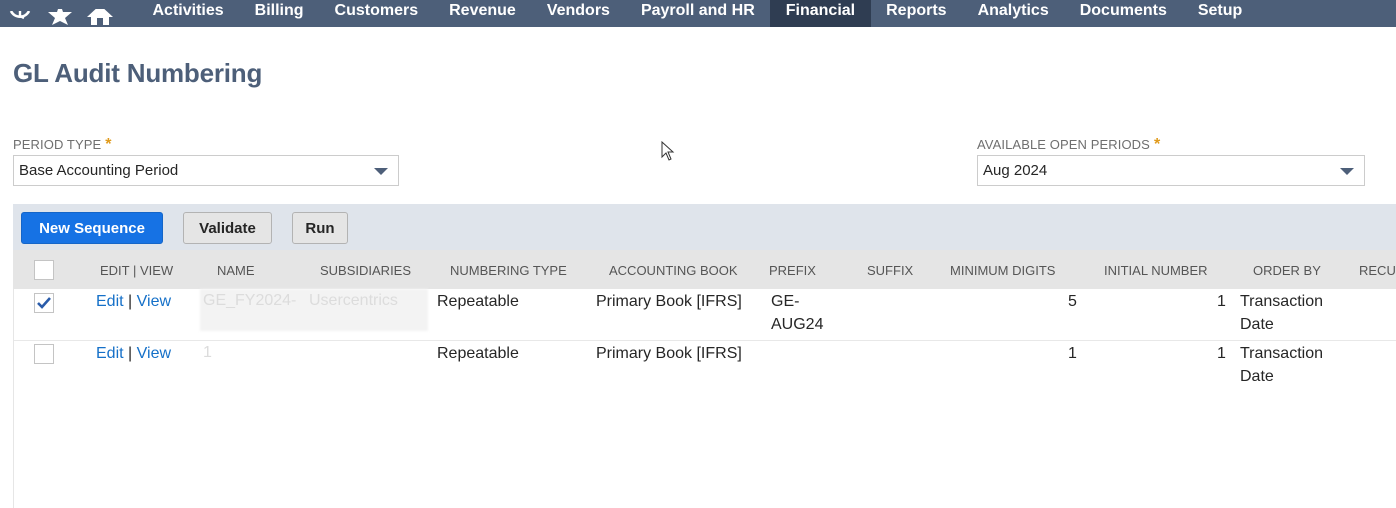 This screenshot has height=508, width=1396. I want to click on star-icon, so click(60, 13).